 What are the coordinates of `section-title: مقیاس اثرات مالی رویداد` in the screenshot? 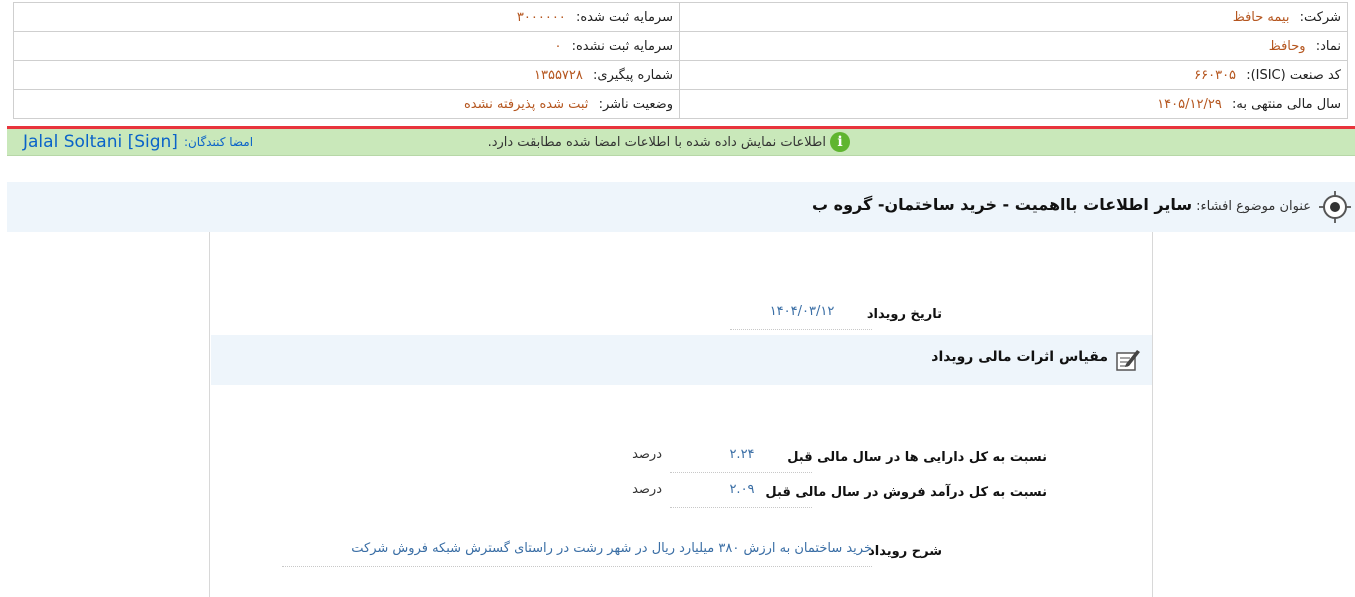 It's located at (1019, 357).